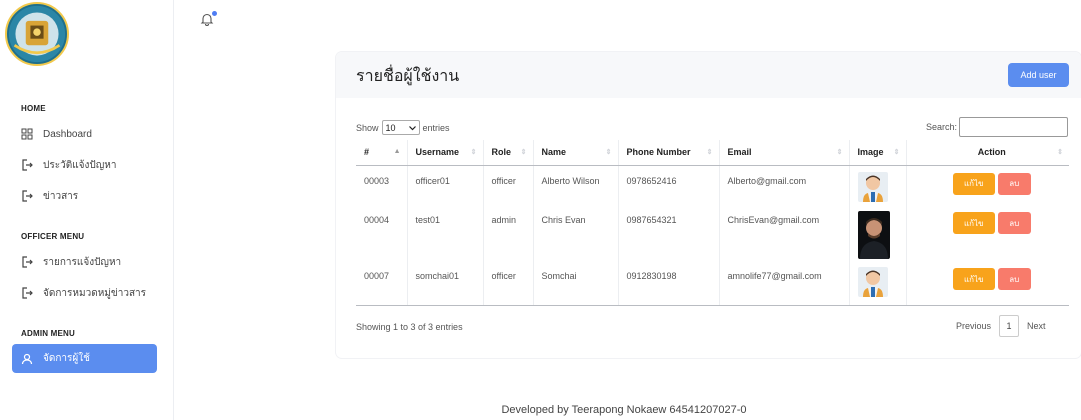  I want to click on section-title-admin: ADMIN MENU, so click(48, 333).